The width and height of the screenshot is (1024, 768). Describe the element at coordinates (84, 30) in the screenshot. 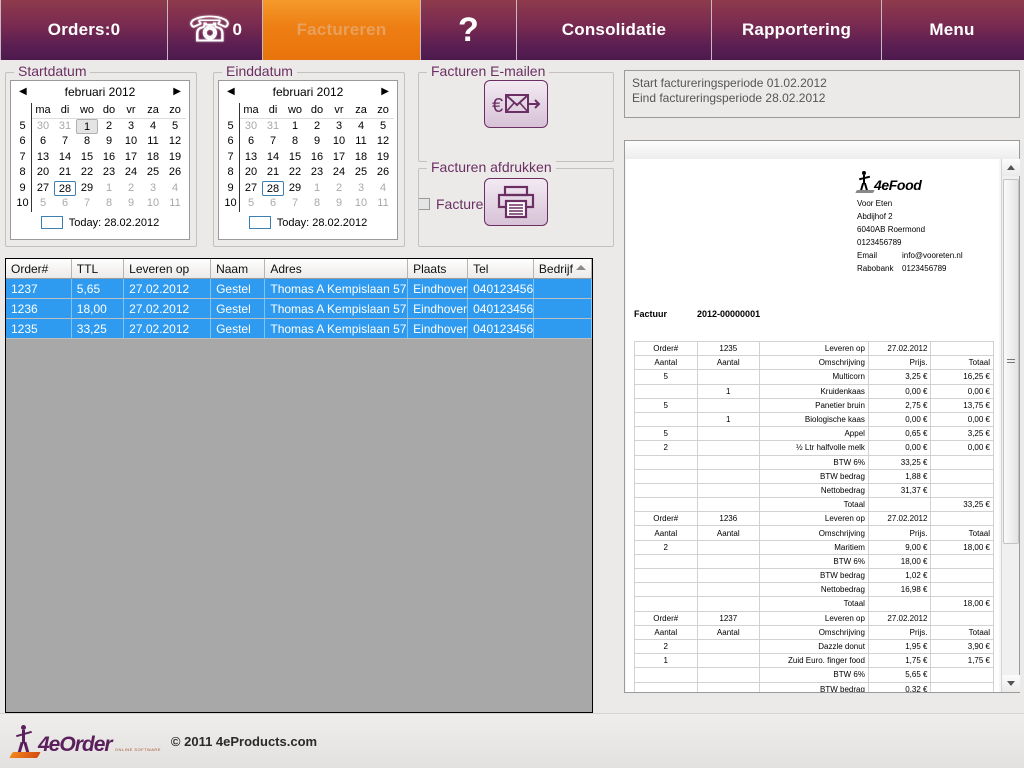

I see `nav-tab-orders: Orders:0` at that location.